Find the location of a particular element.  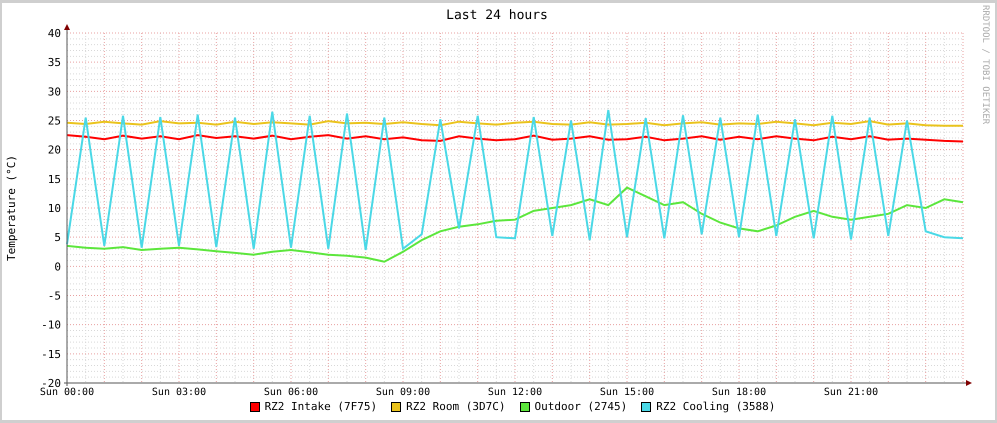

y-tick-label: 20 is located at coordinates (54, 150).